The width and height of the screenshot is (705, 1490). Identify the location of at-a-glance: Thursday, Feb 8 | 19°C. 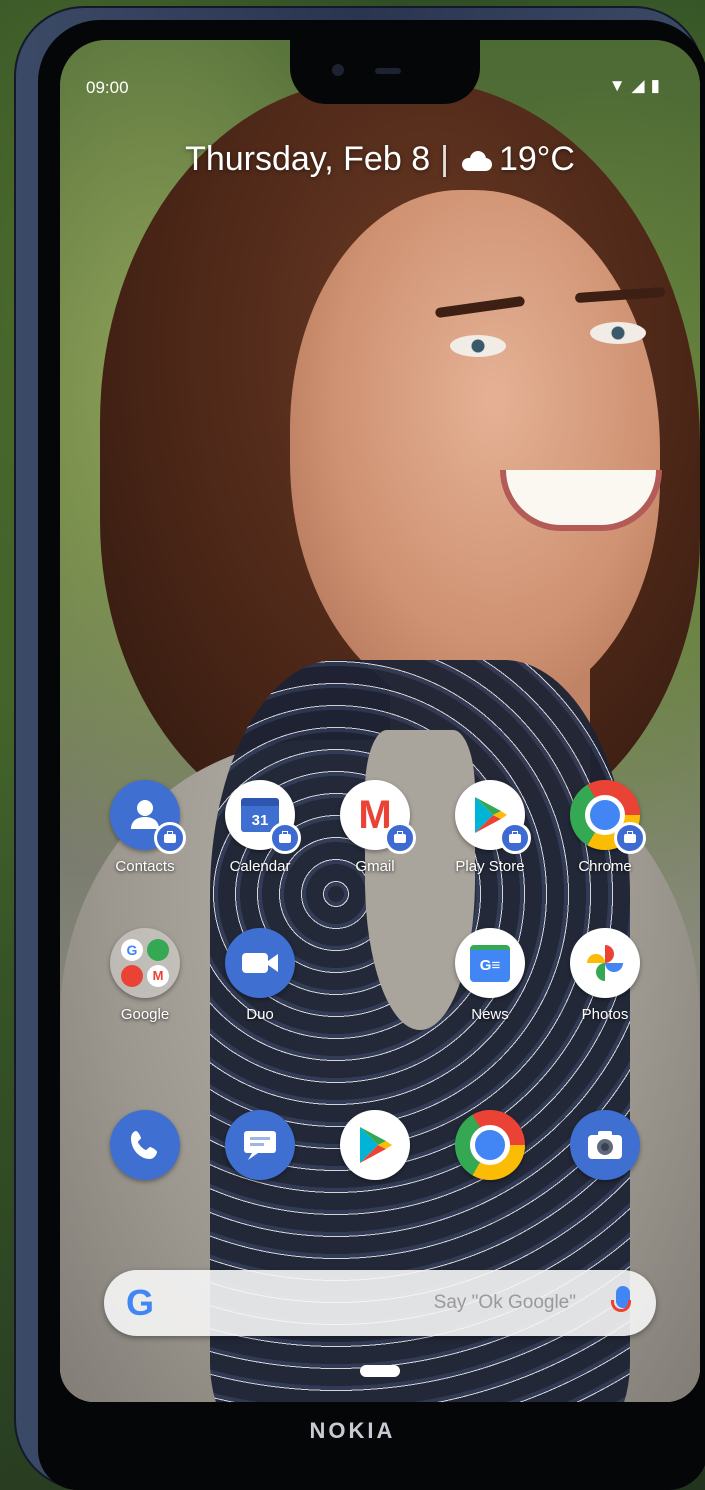
(380, 159).